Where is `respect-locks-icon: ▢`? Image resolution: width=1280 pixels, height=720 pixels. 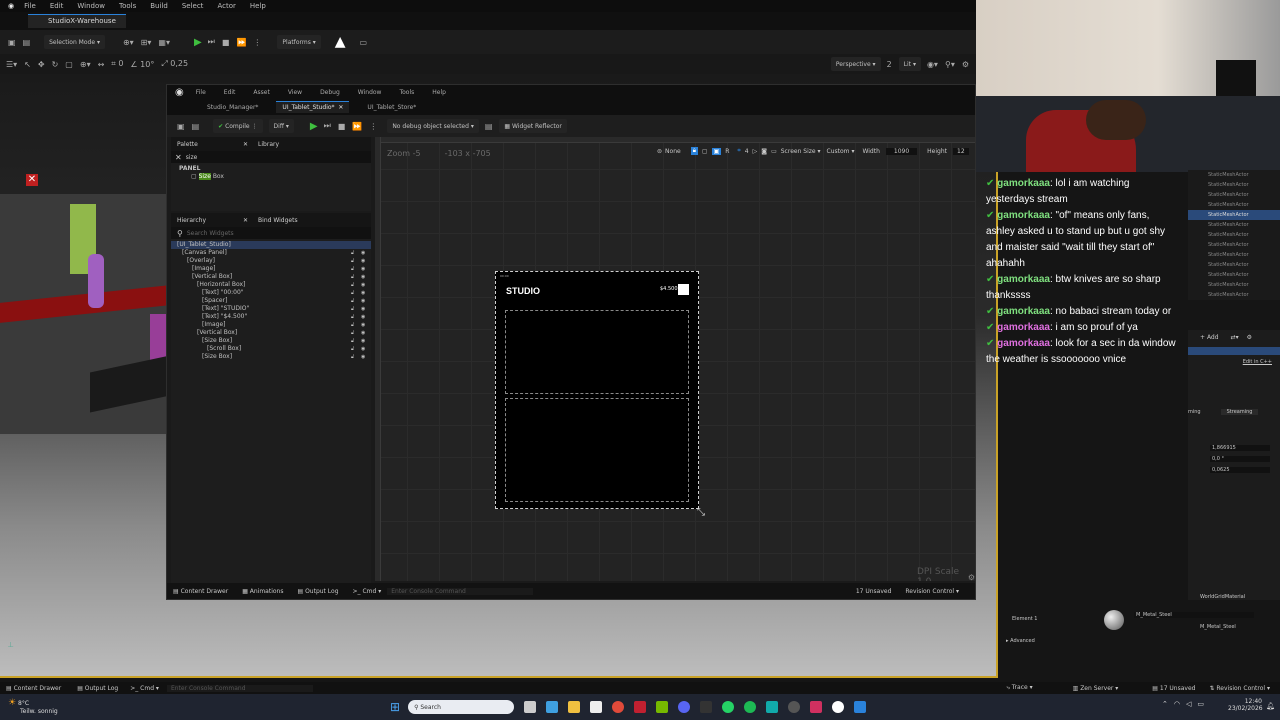 respect-locks-icon: ▢ is located at coordinates (705, 151).